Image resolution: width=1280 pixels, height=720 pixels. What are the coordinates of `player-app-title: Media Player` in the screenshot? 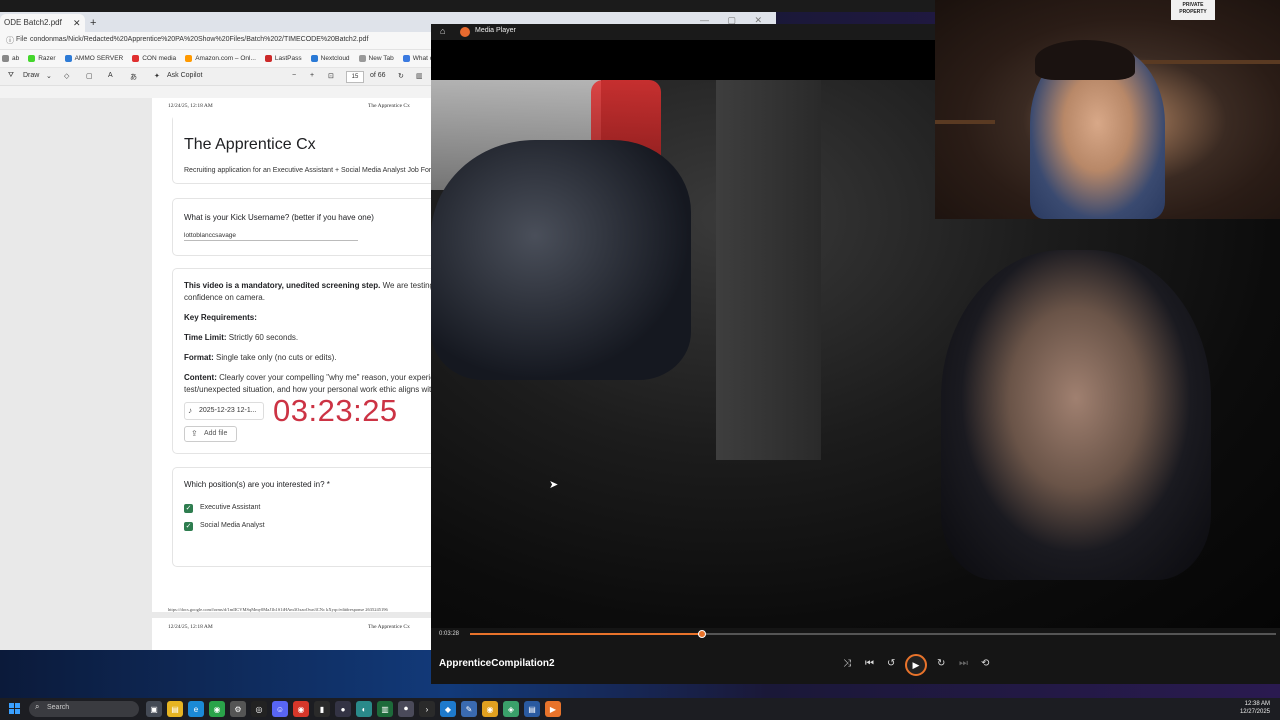 It's located at (495, 30).